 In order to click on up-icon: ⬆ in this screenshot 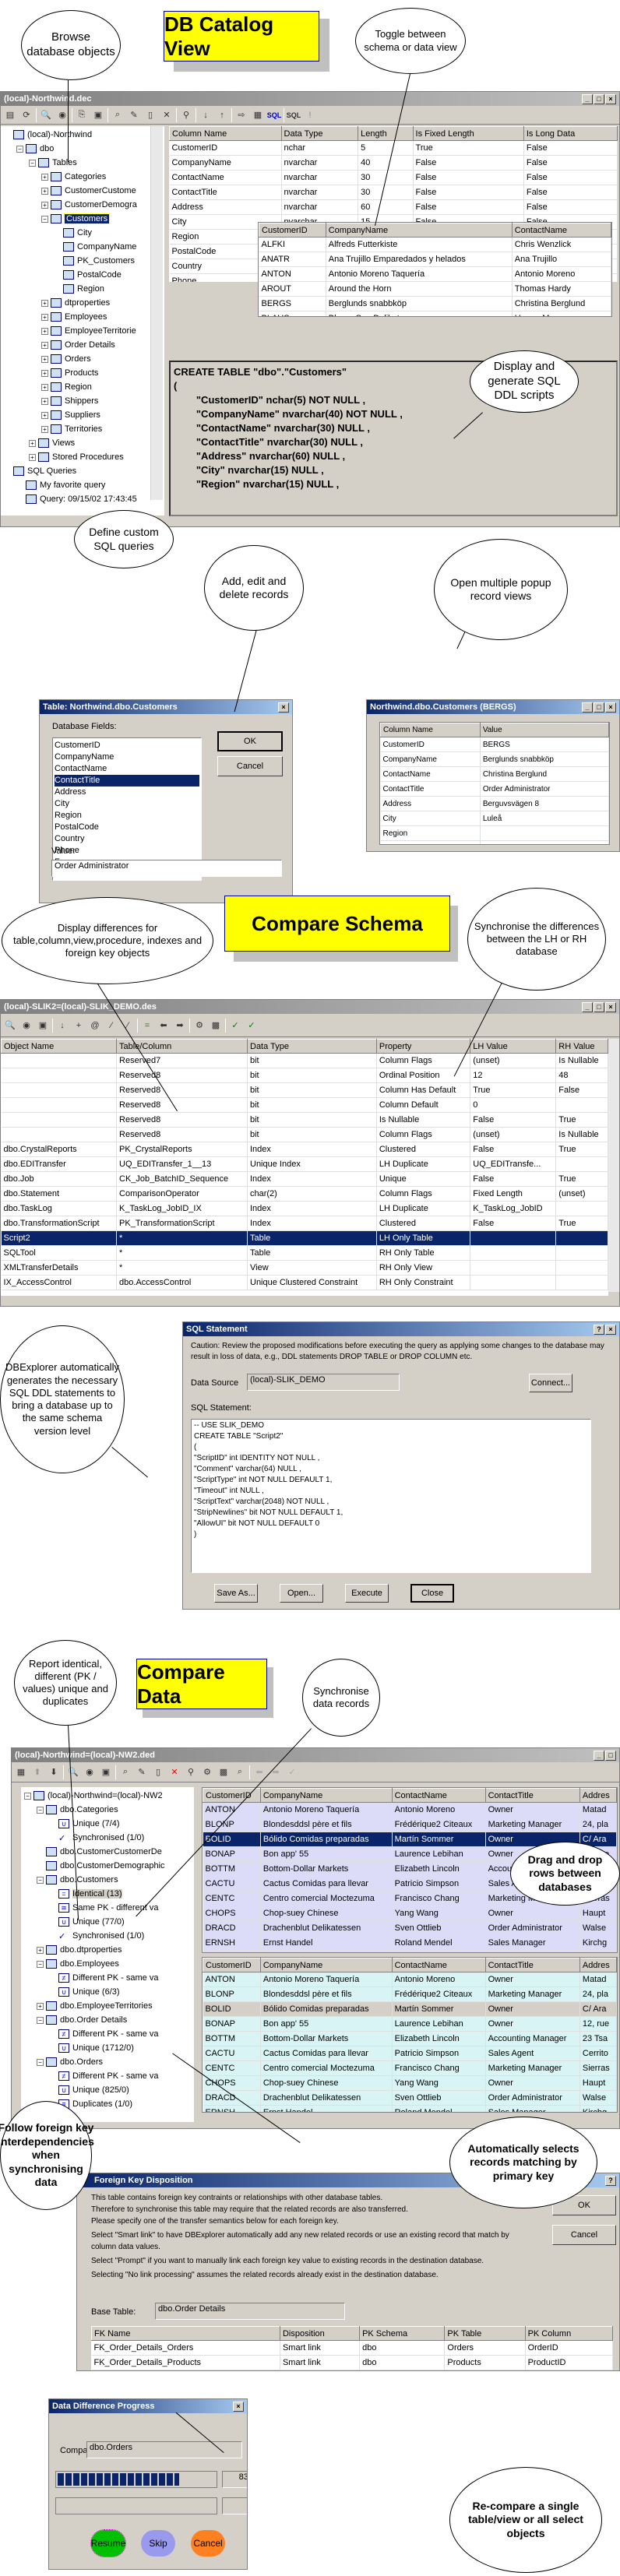, I will do `click(37, 1772)`.